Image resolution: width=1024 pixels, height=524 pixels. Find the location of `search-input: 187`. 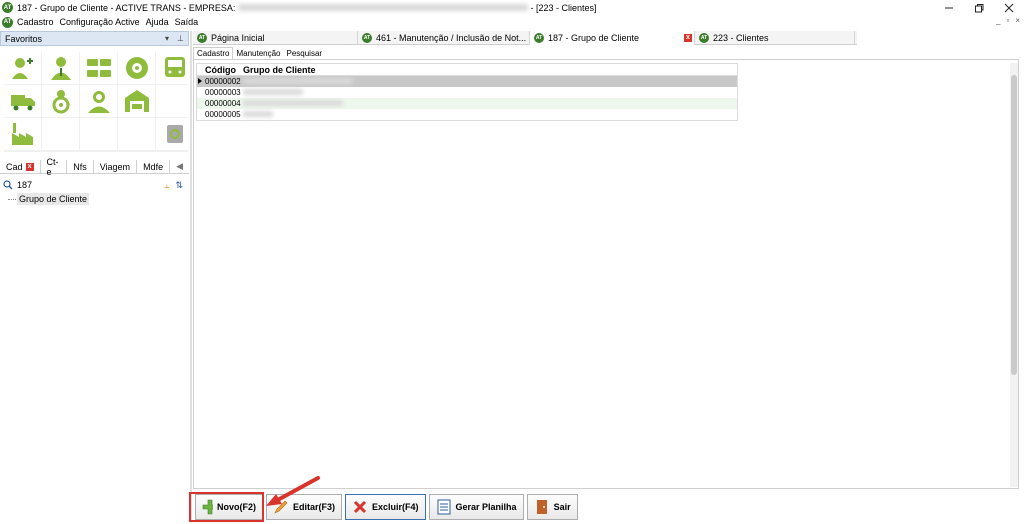

search-input: 187 is located at coordinates (24, 185).